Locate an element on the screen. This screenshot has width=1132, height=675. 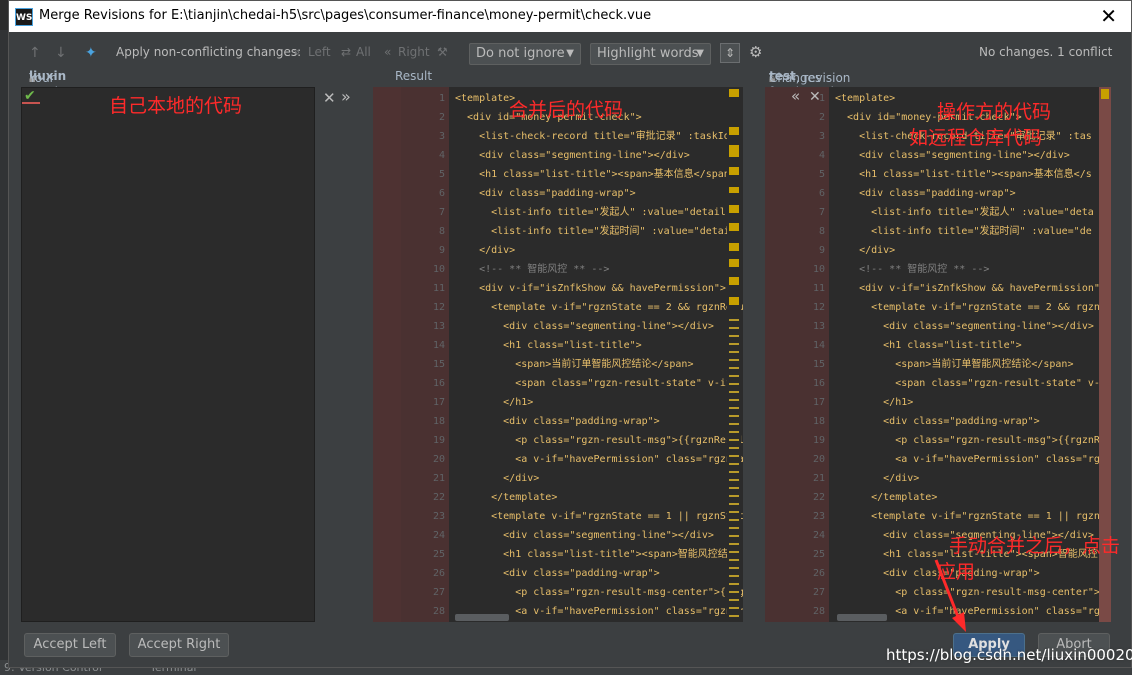
code-line: <div class="padding-wrap"> is located at coordinates (925, 193).